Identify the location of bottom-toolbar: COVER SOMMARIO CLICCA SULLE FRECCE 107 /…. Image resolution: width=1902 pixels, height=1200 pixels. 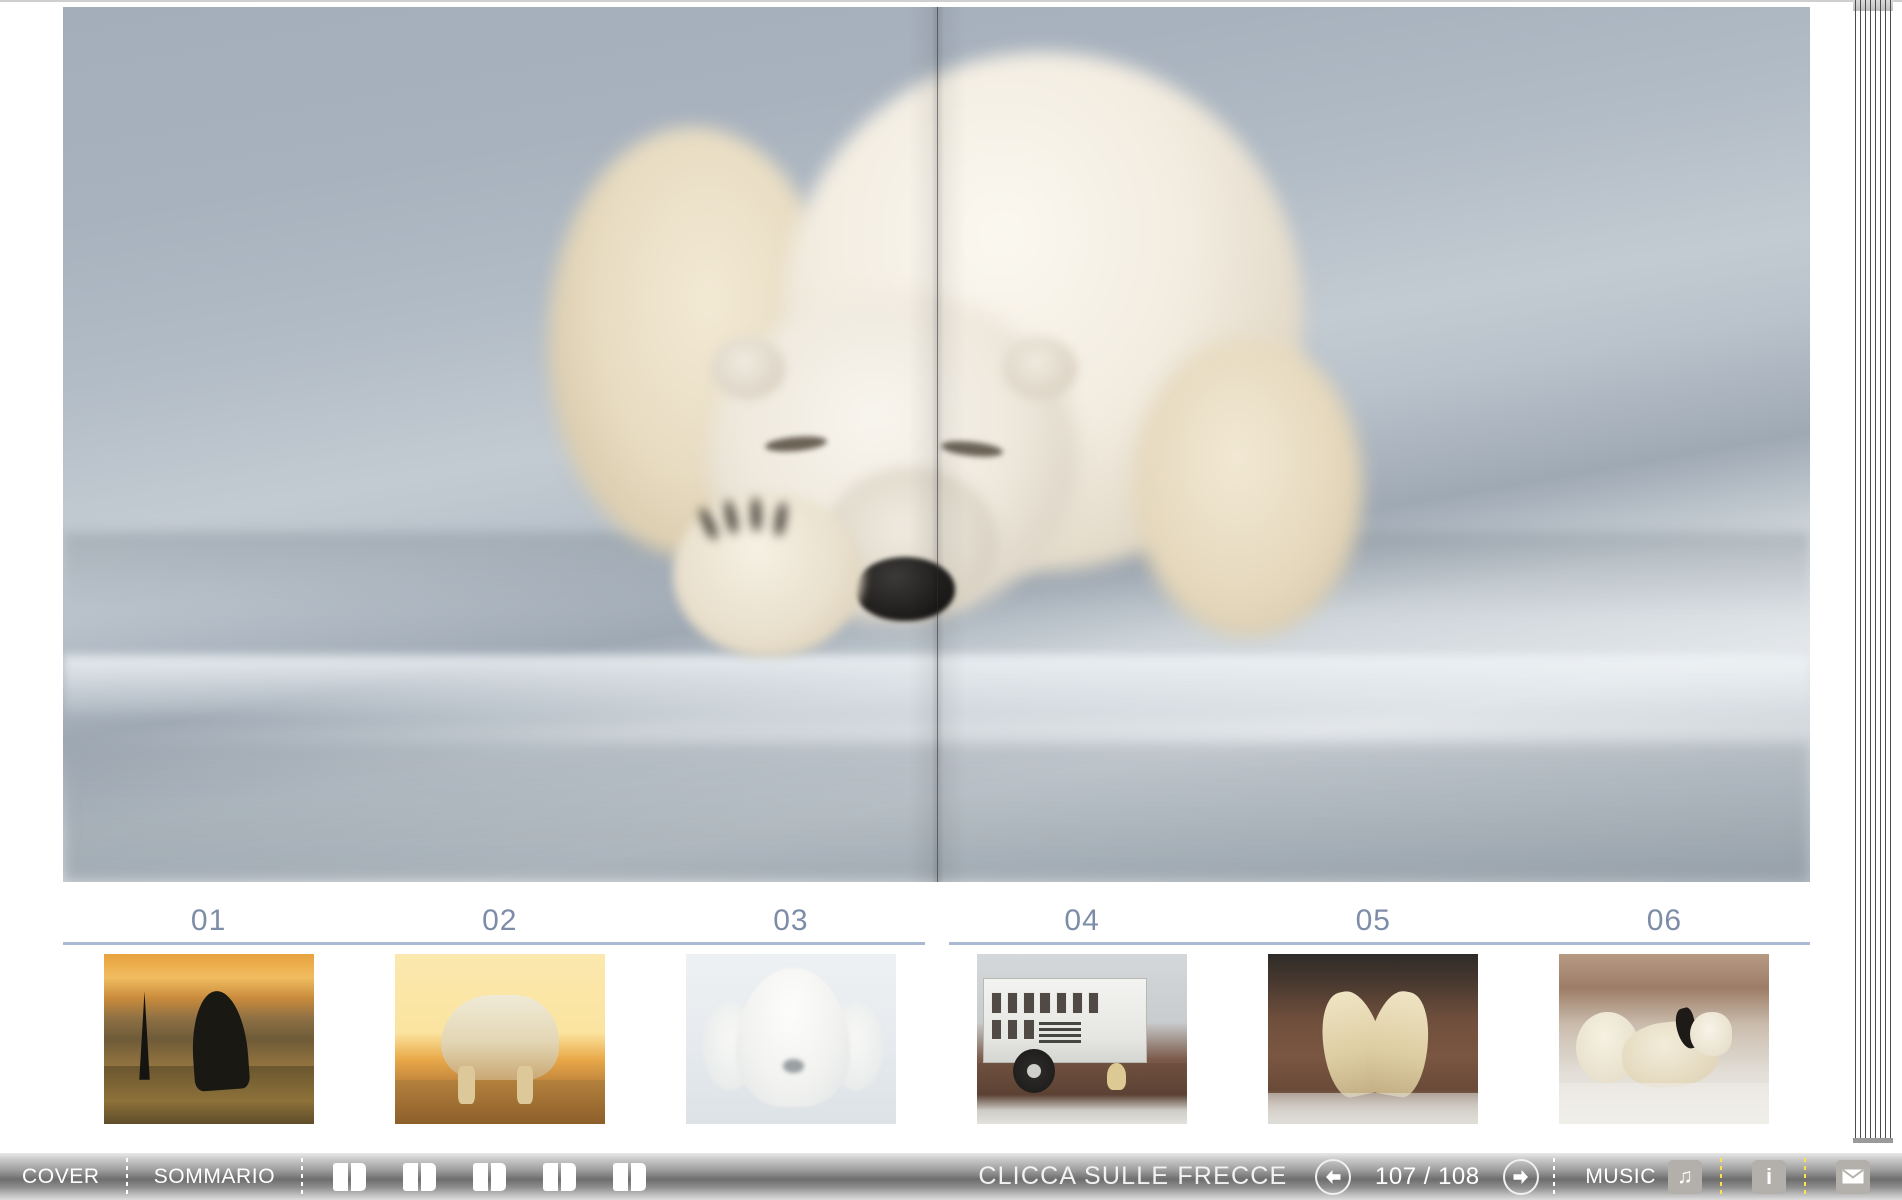
(951, 1176).